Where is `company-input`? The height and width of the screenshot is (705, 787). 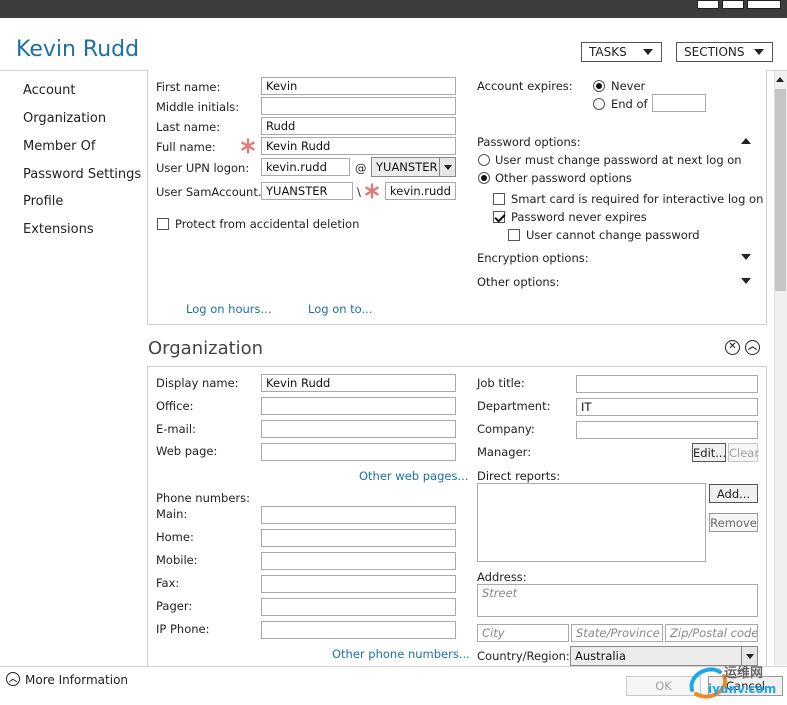 company-input is located at coordinates (667, 430).